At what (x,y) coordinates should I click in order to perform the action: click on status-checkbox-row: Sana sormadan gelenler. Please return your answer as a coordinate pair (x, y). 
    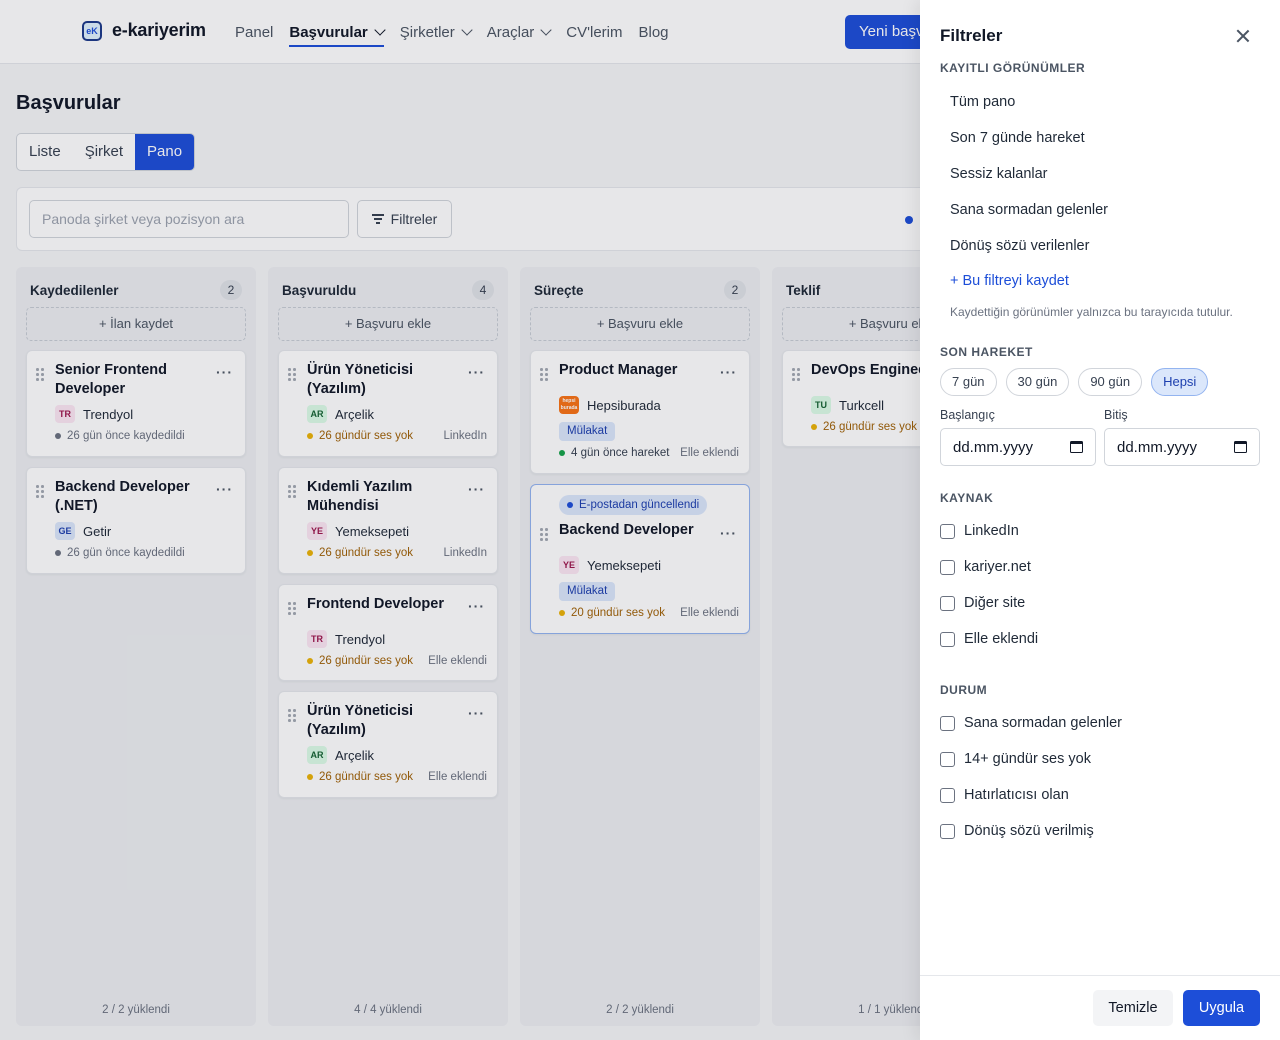
    Looking at the image, I should click on (1031, 723).